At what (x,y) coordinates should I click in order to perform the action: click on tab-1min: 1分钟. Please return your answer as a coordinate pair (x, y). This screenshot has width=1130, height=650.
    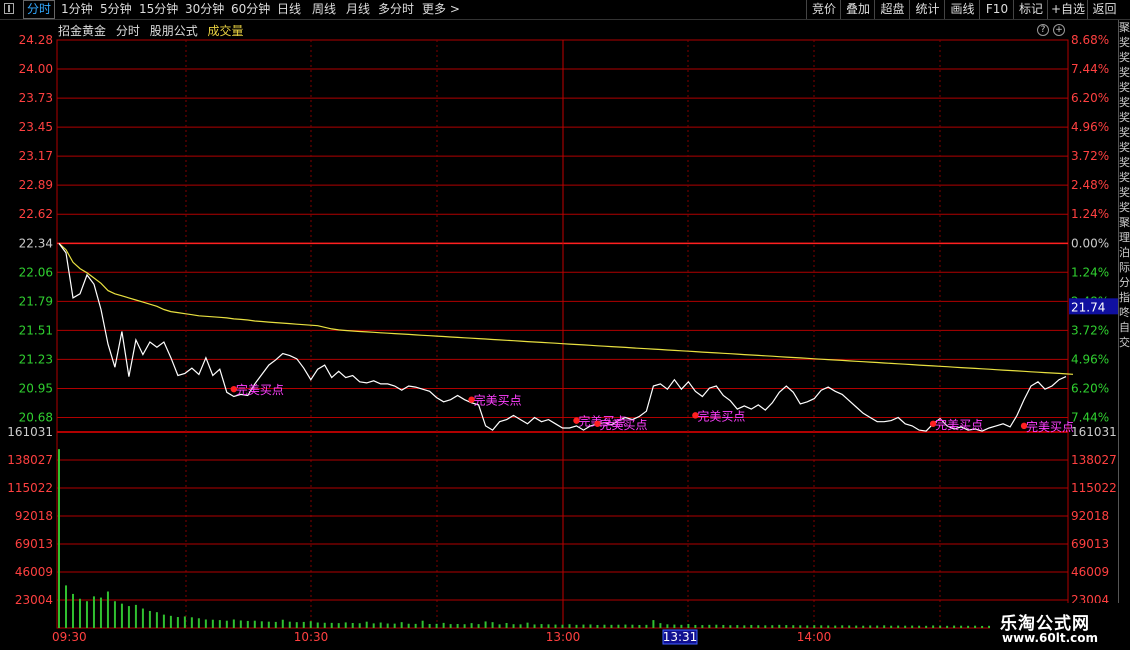
    Looking at the image, I should click on (77, 9).